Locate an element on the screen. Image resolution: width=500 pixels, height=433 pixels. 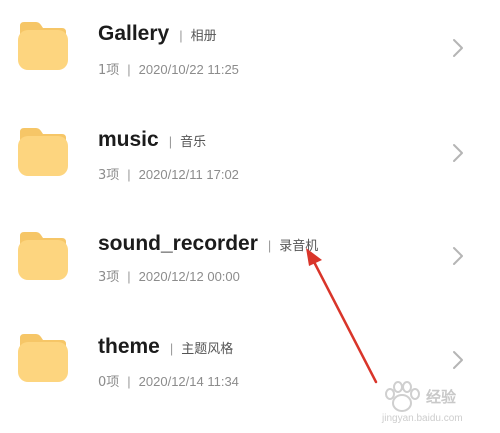
folder-meta: 3项 | 2020/12/11 17:02 is located at coordinates (168, 173).